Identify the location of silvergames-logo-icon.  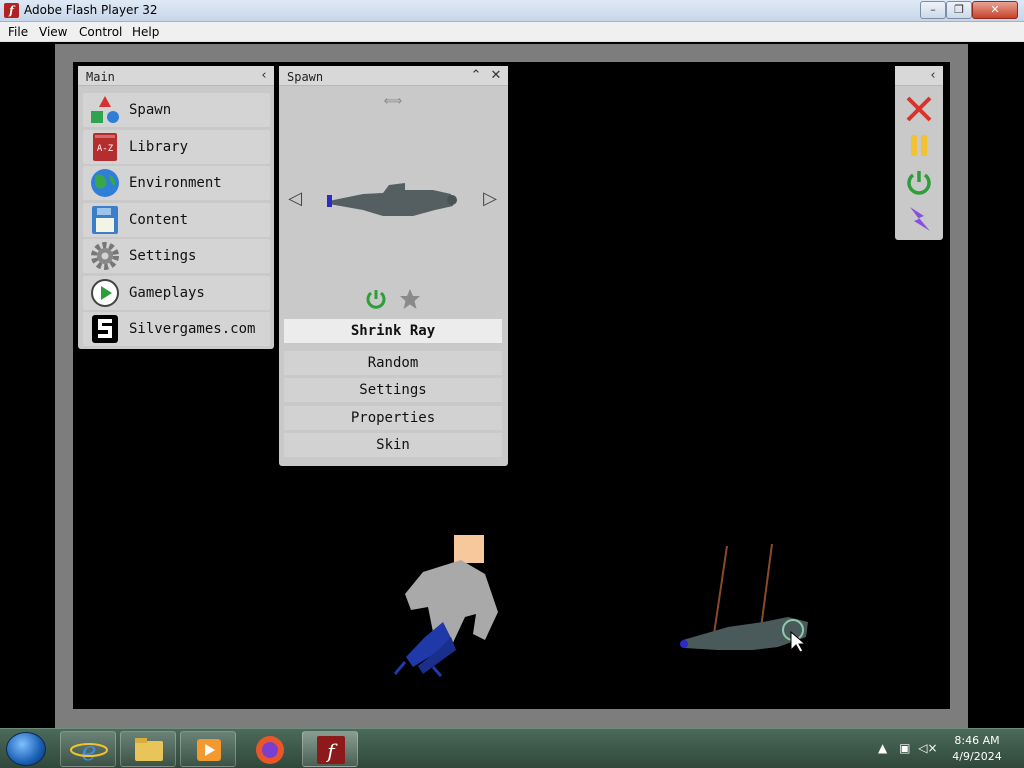
(105, 329).